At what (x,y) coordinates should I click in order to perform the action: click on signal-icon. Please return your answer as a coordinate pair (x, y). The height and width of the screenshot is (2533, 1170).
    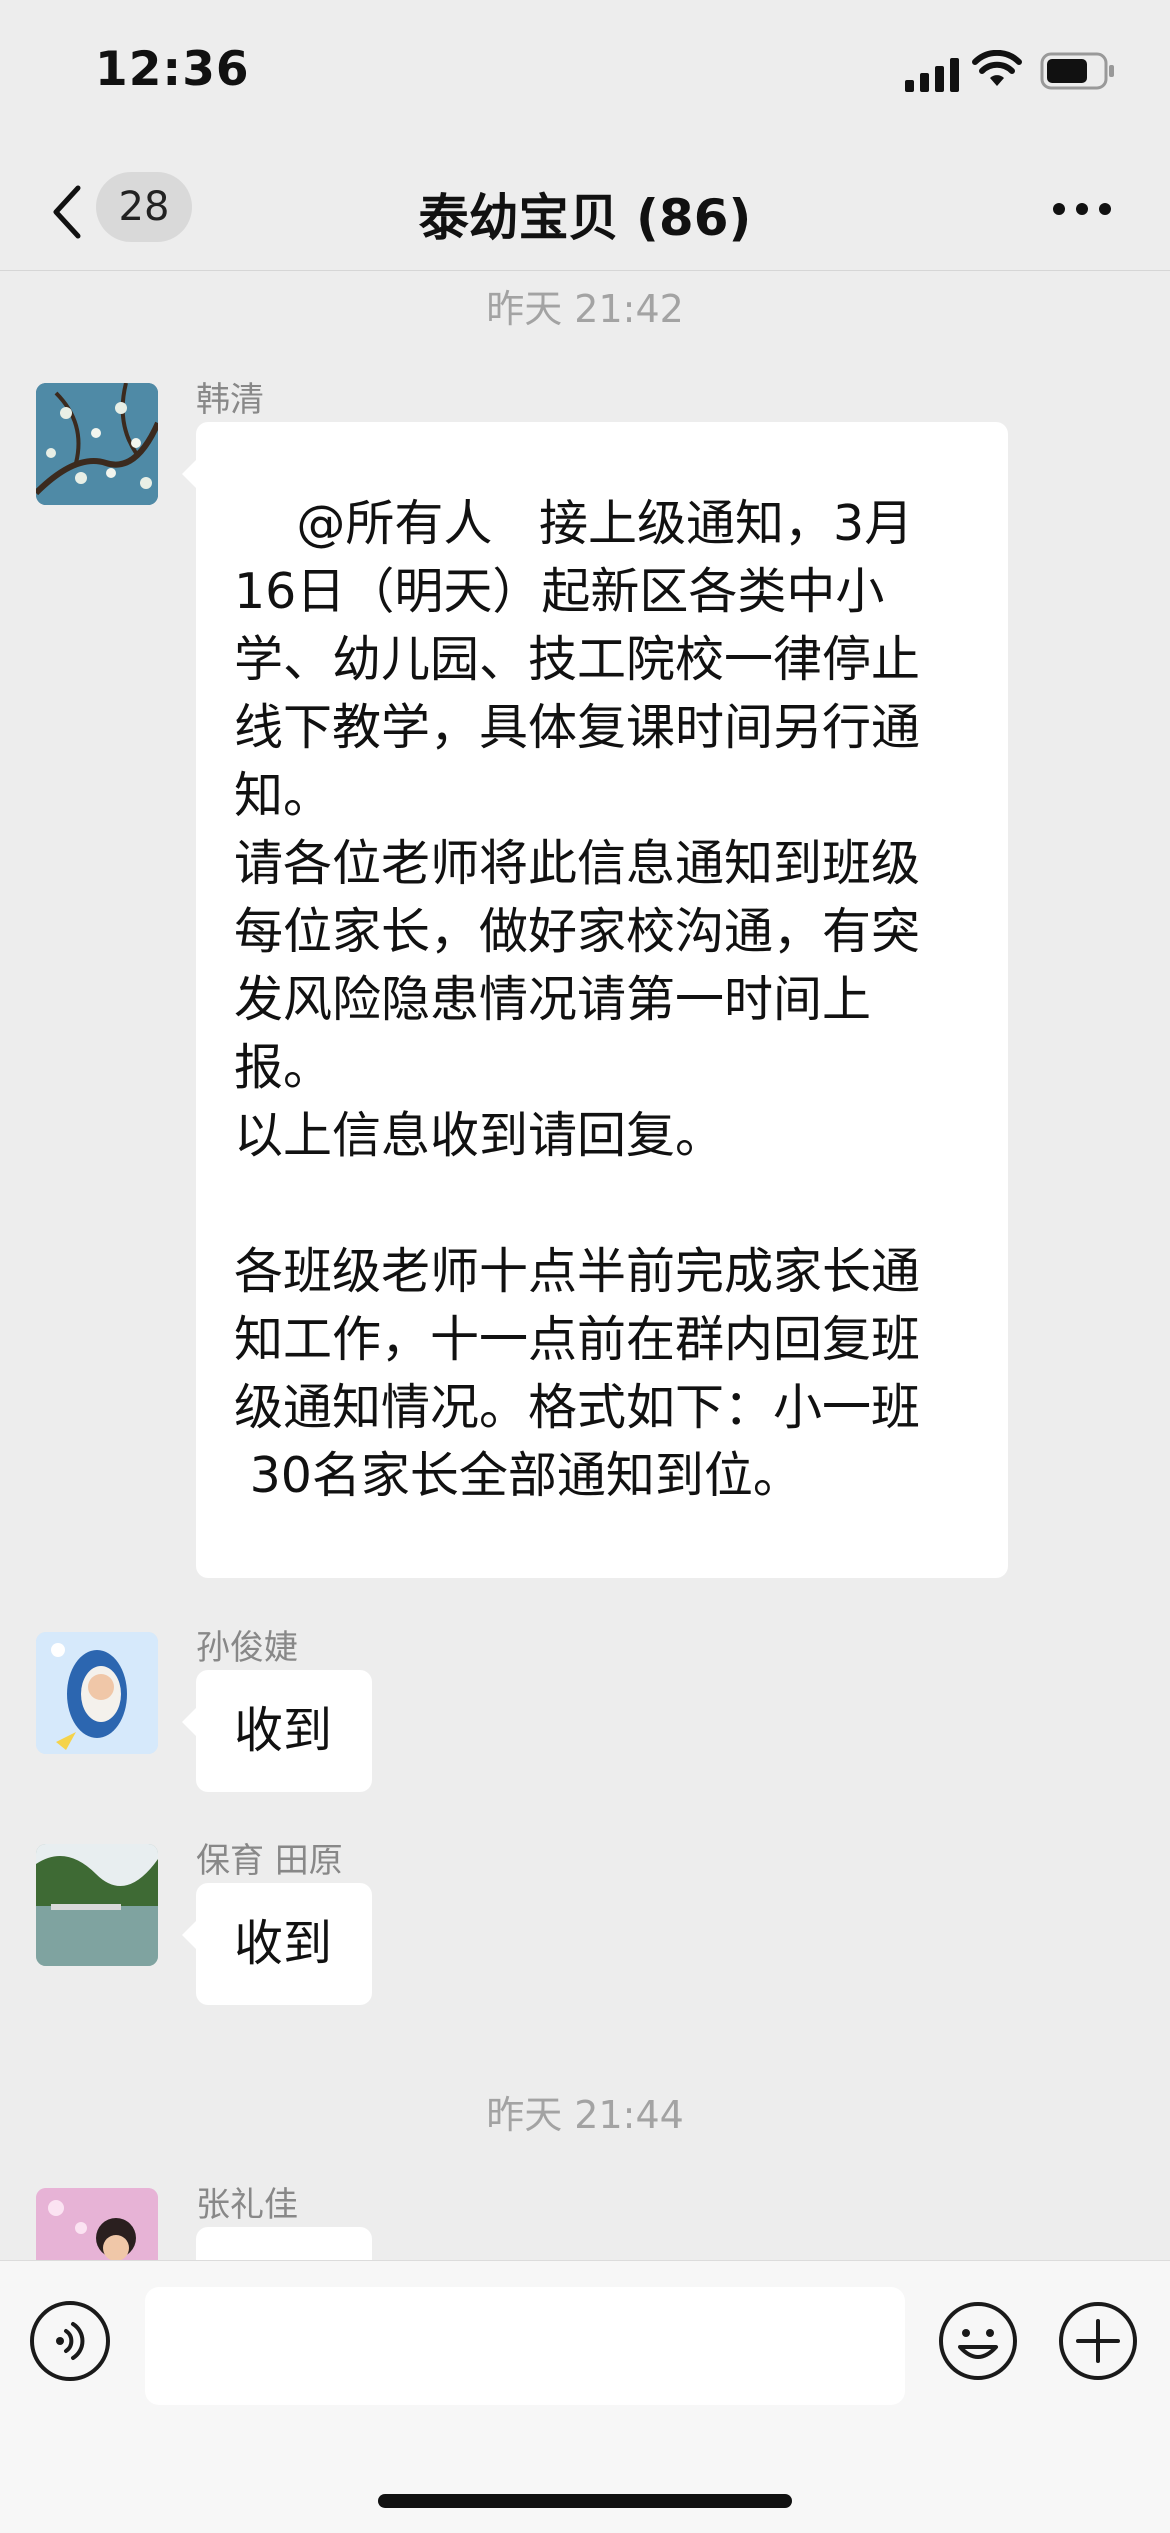
    Looking at the image, I should click on (932, 75).